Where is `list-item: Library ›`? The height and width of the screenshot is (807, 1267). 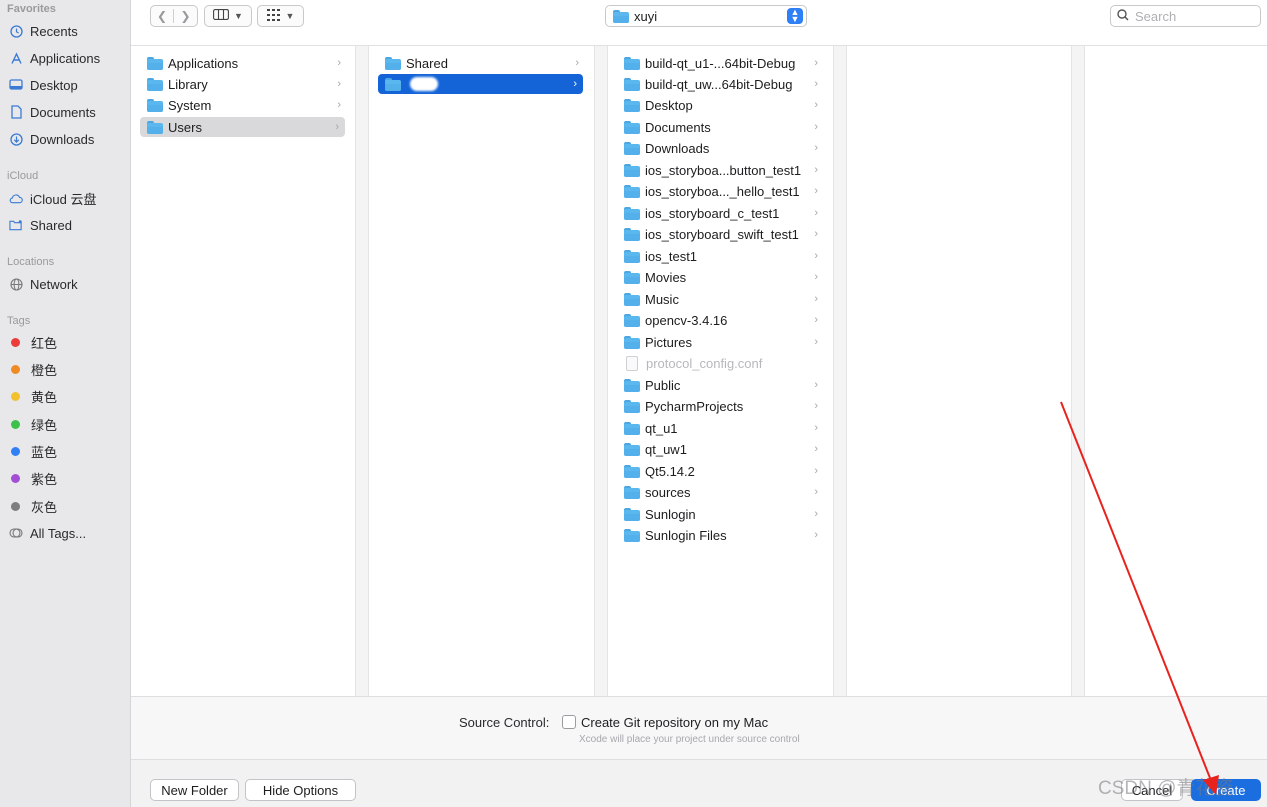 list-item: Library › is located at coordinates (243, 84).